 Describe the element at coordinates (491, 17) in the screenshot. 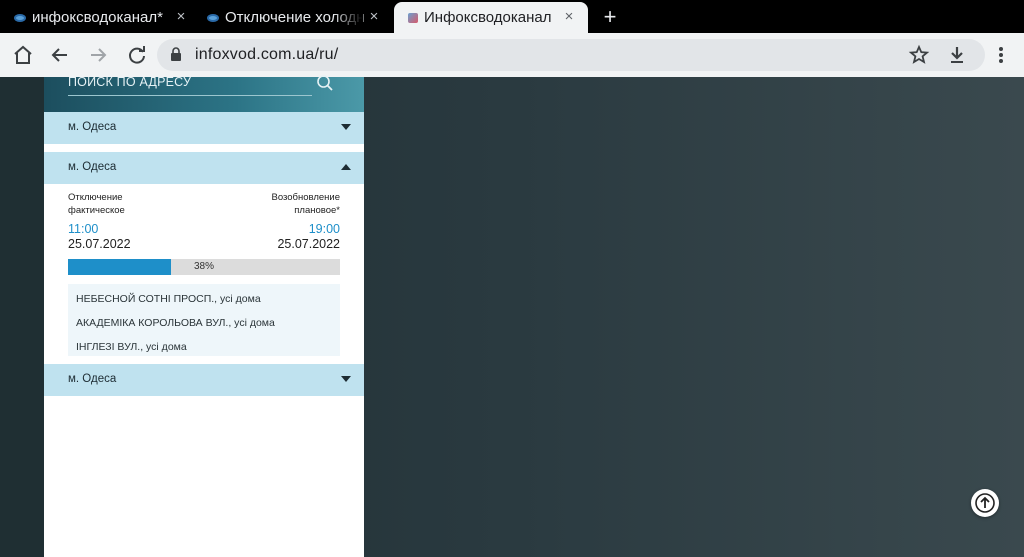

I see `tab-infoxvod-active: Инфоксводоканал ×` at that location.